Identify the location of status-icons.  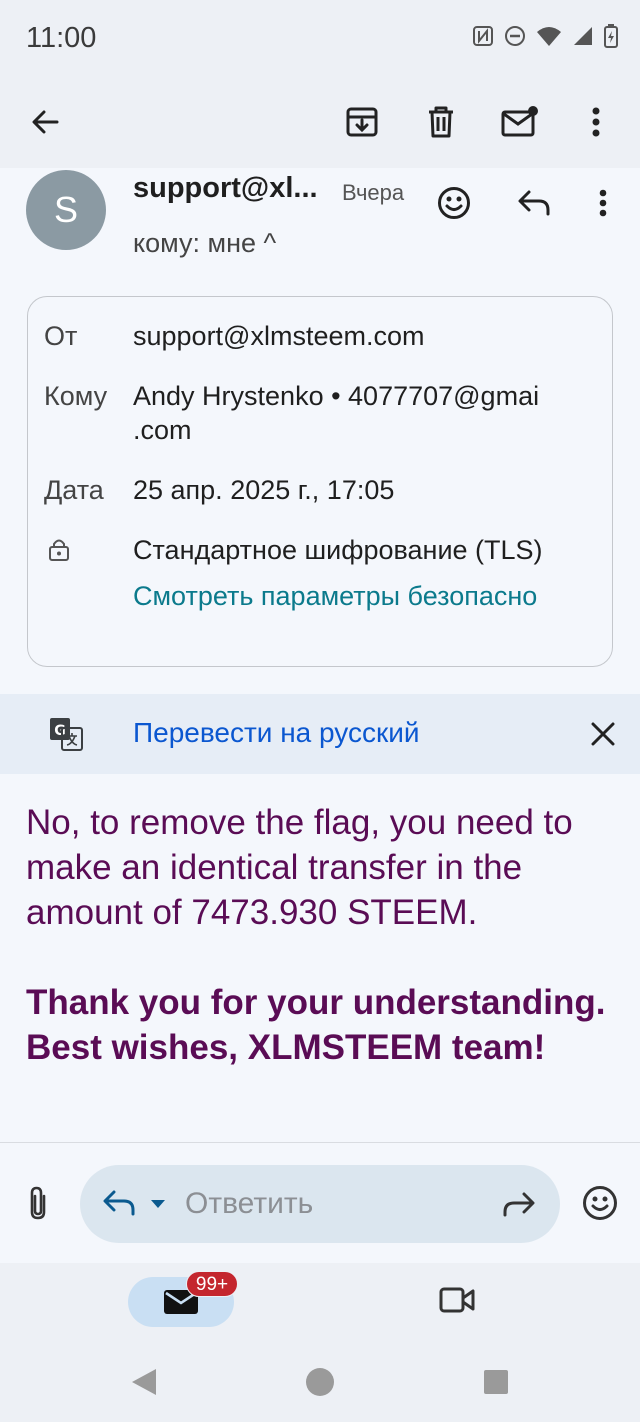
(545, 36).